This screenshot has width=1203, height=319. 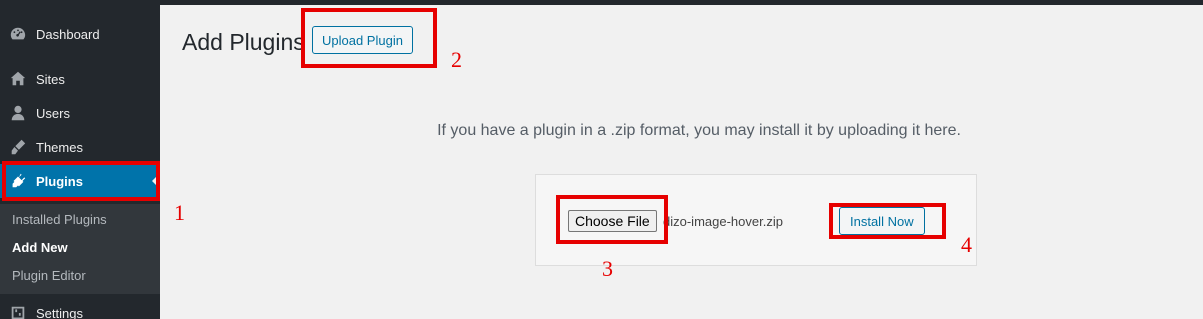 What do you see at coordinates (243, 42) in the screenshot?
I see `page-title: Add Plugins` at bounding box center [243, 42].